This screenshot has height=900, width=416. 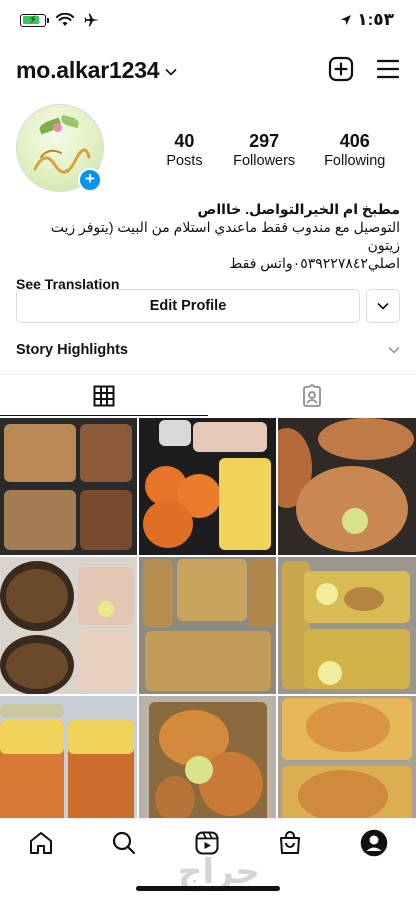 What do you see at coordinates (354, 141) in the screenshot?
I see `following-count: 406` at bounding box center [354, 141].